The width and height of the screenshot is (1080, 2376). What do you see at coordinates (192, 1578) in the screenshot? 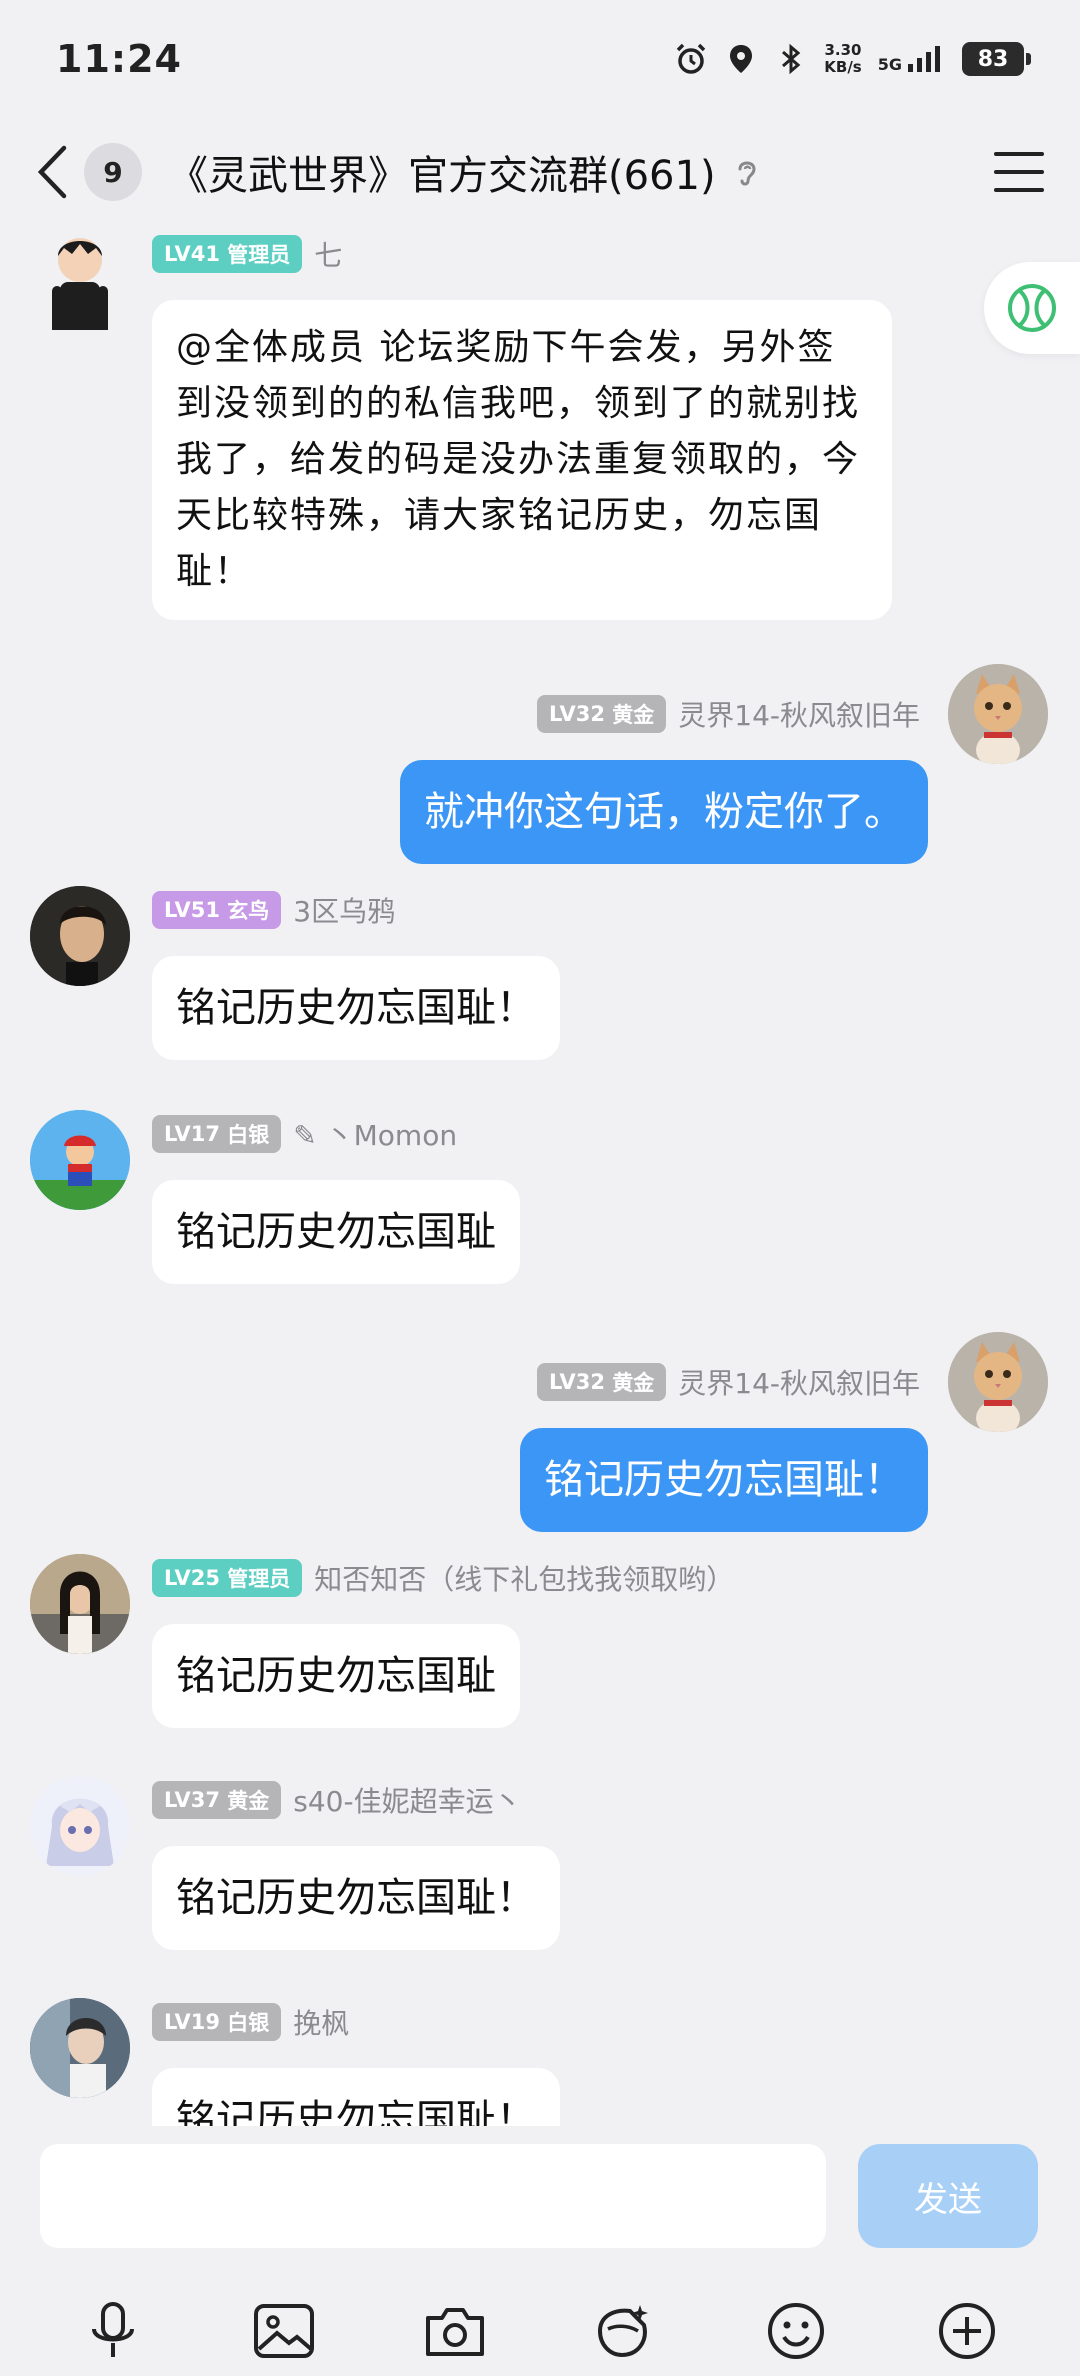
I see `level-text: LV25` at bounding box center [192, 1578].